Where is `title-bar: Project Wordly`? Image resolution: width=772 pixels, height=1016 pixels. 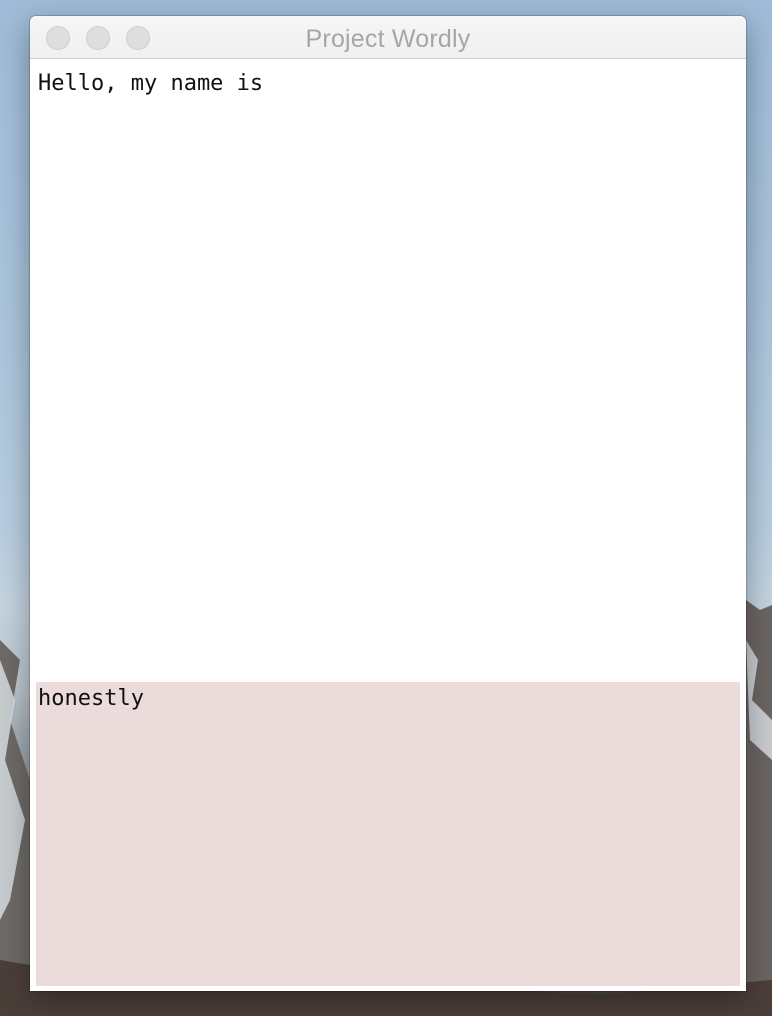 title-bar: Project Wordly is located at coordinates (388, 37).